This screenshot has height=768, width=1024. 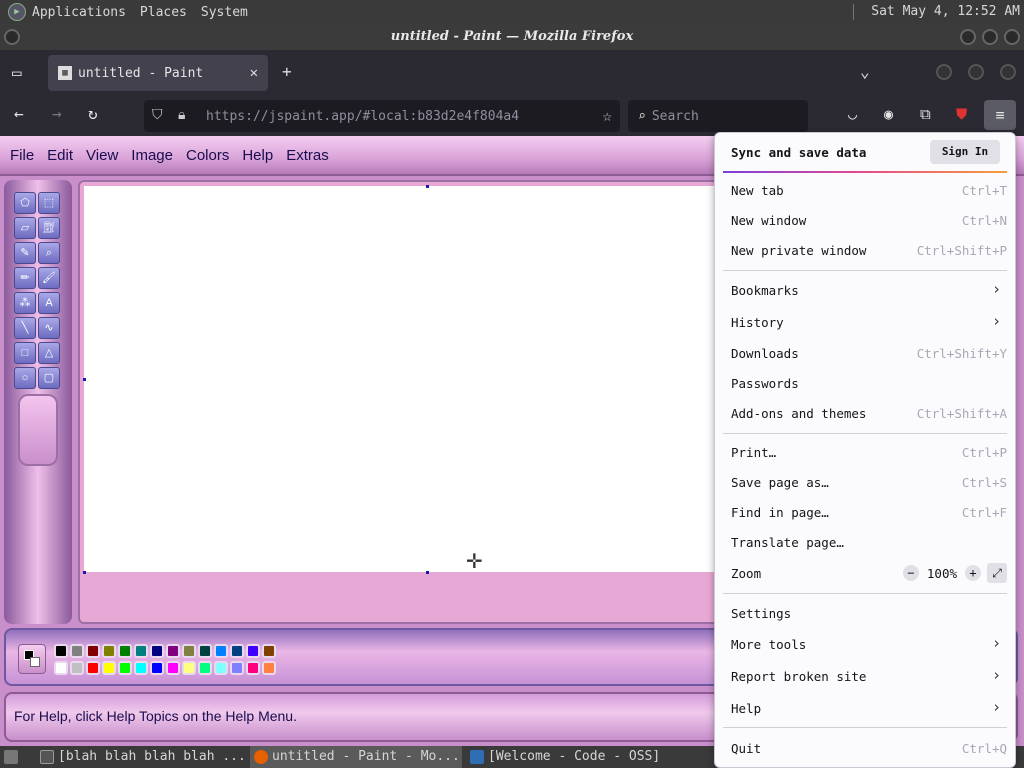 I want to click on rounded-rectangle-tool-icon: ▢, so click(x=49, y=378).